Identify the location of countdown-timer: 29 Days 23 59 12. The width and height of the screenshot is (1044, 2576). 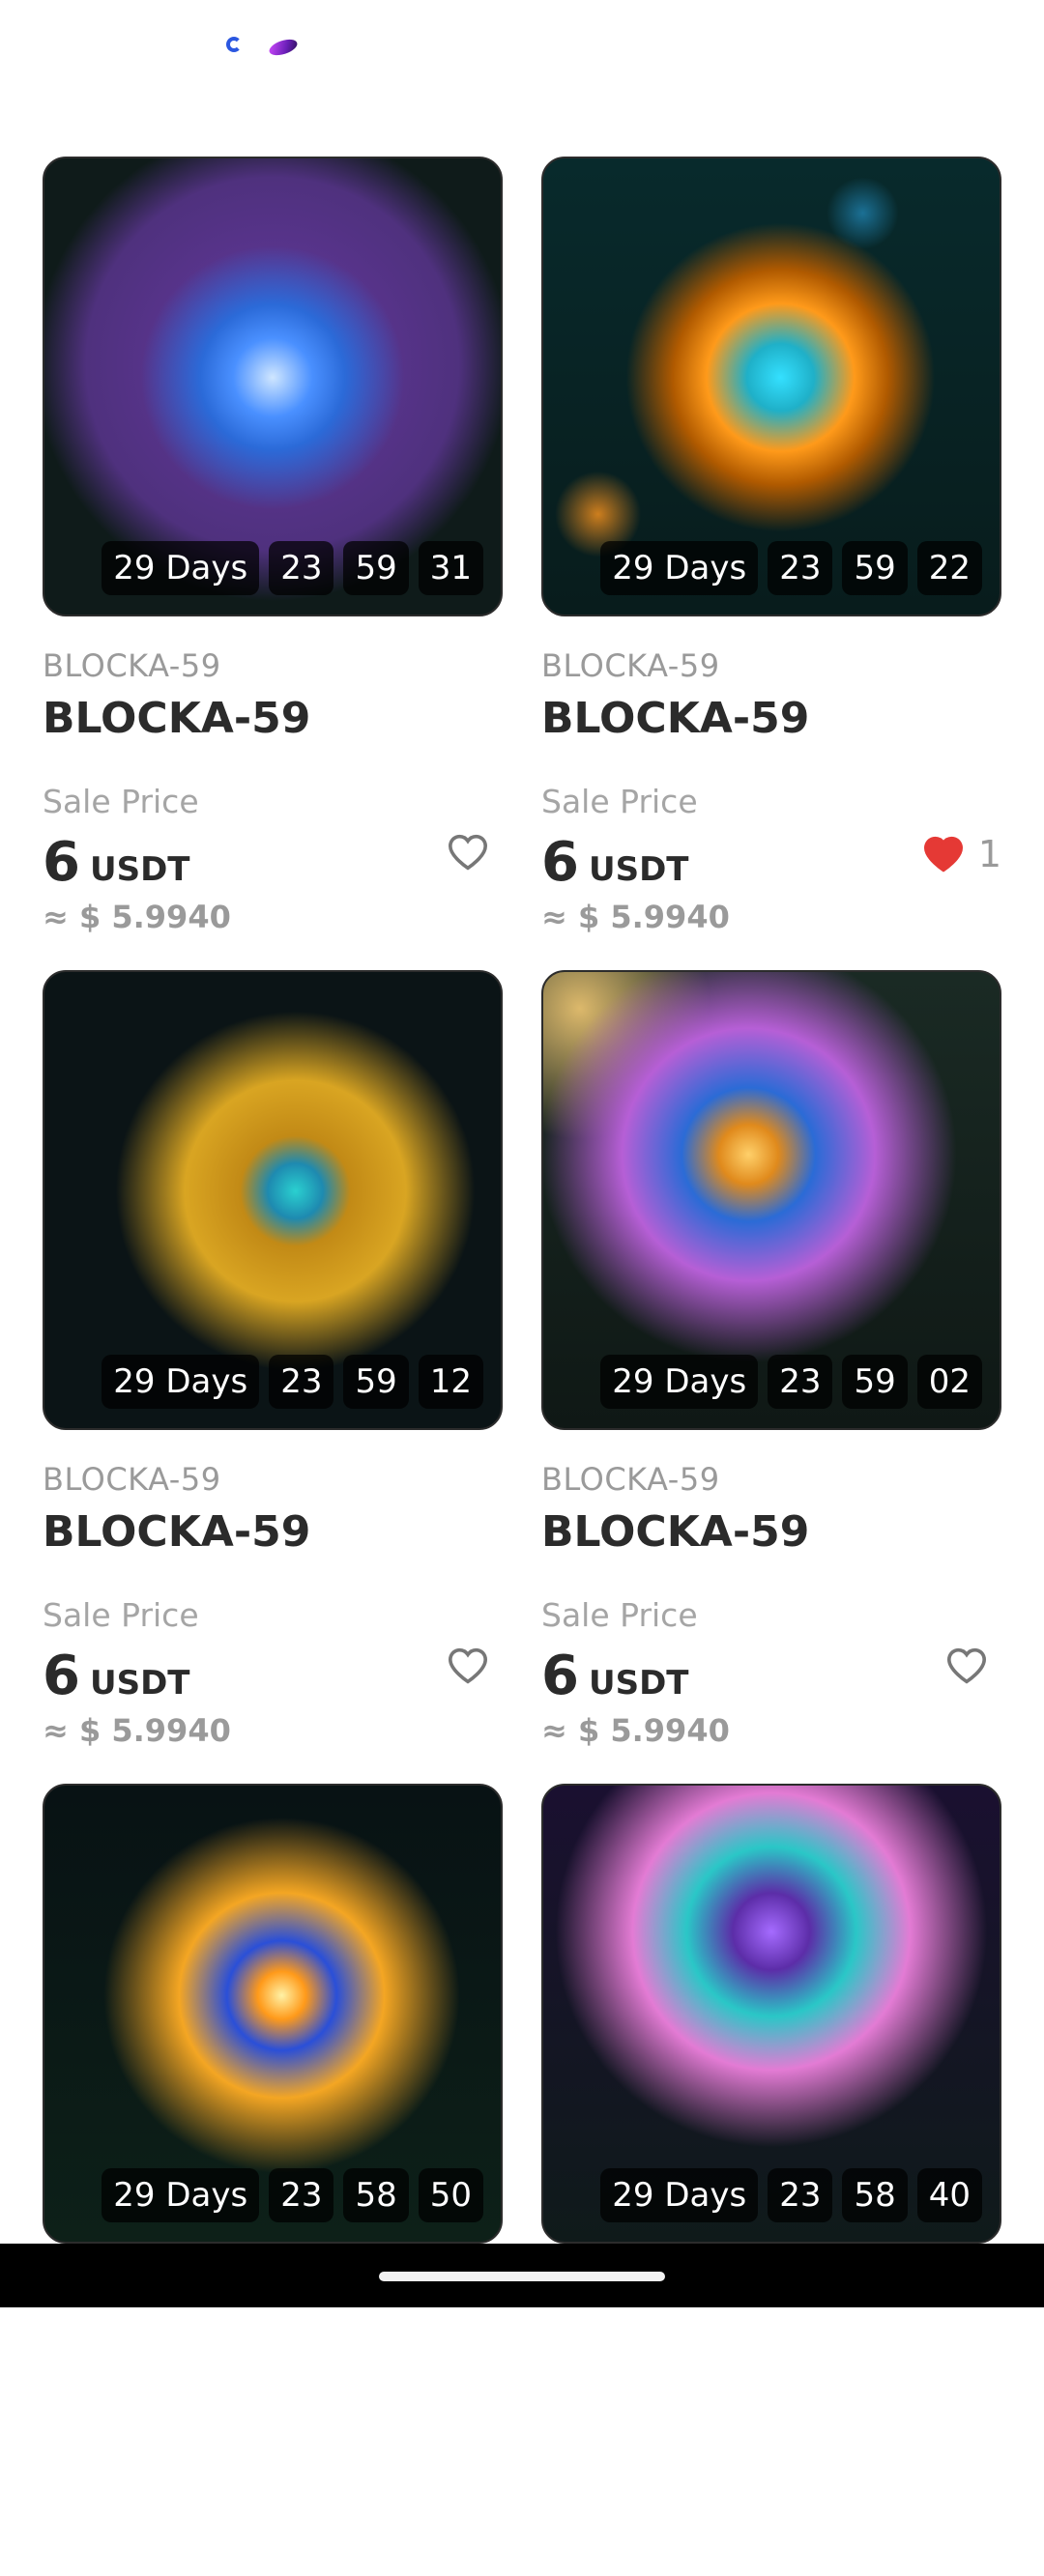
(292, 1382).